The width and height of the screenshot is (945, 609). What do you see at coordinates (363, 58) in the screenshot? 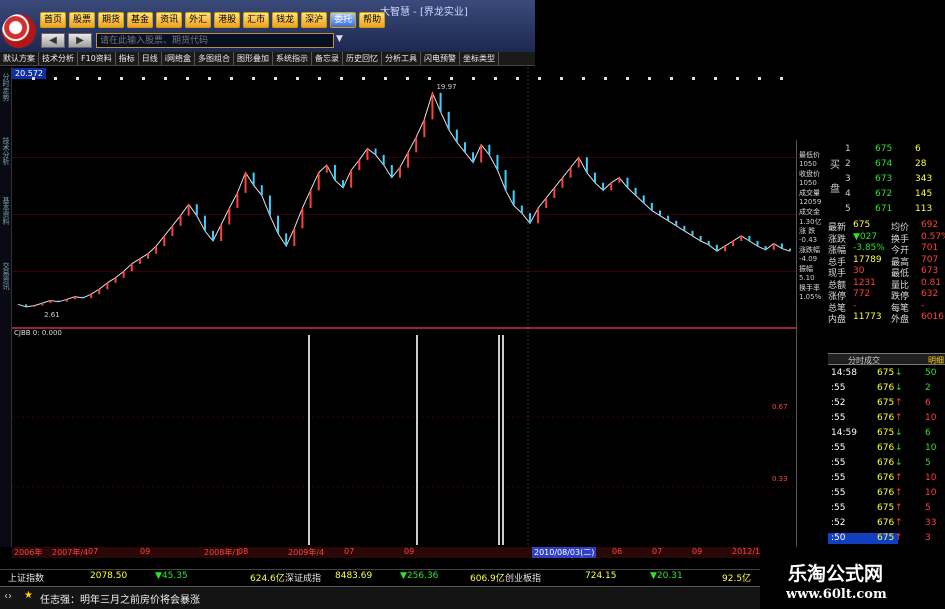
I see `toolbar-history: 历史回忆` at bounding box center [363, 58].